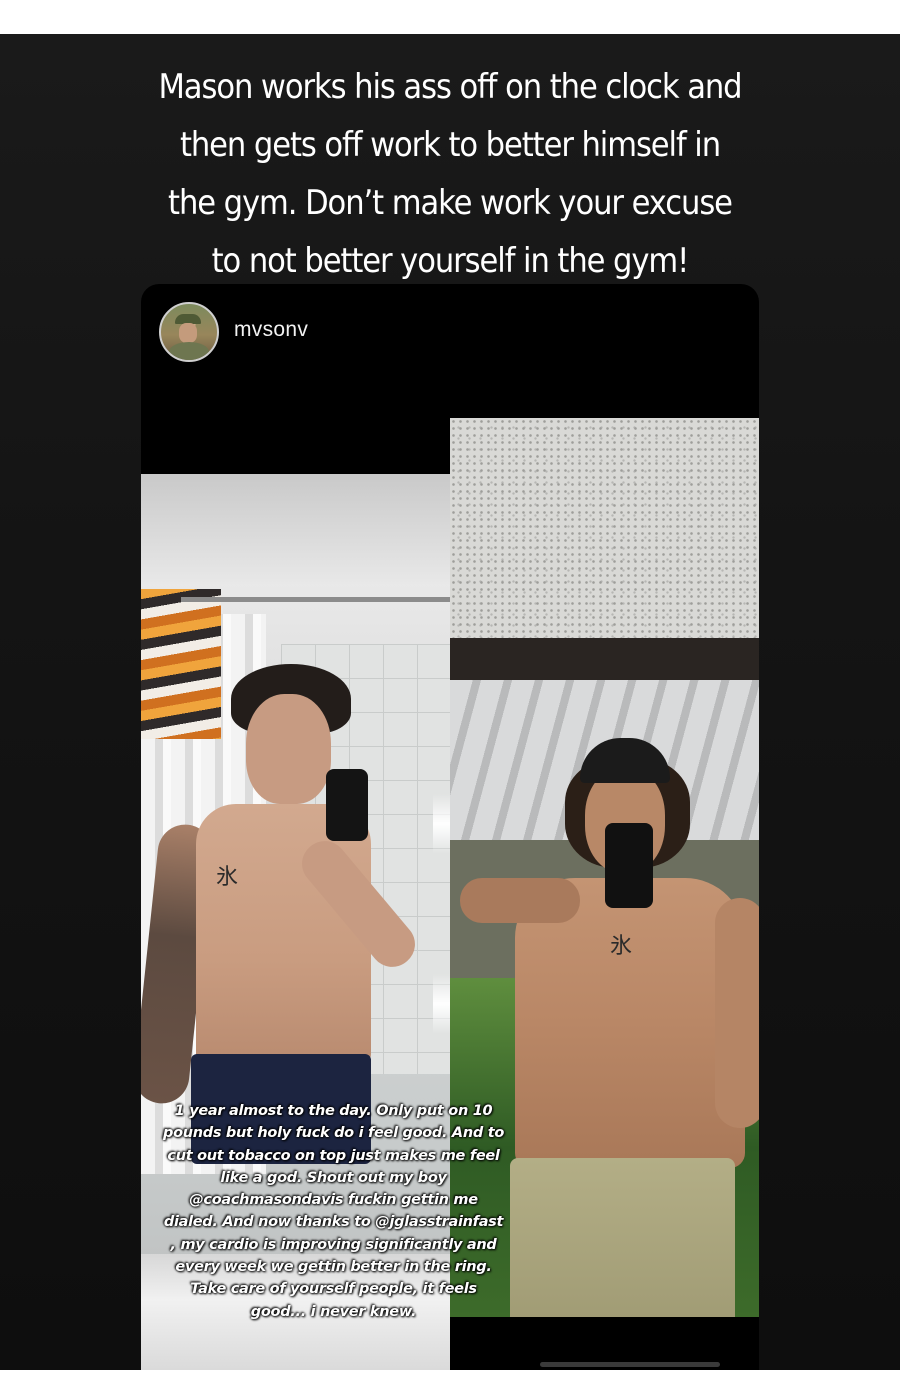 The width and height of the screenshot is (900, 1400). I want to click on stucco-ceiling, so click(604, 530).